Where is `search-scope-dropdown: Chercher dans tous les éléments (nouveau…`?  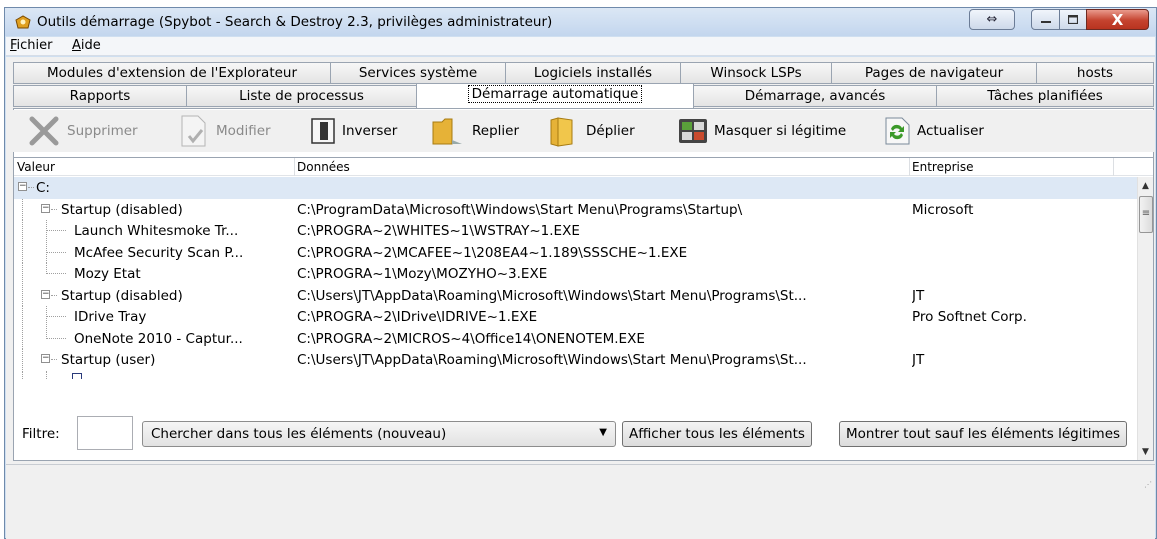 search-scope-dropdown: Chercher dans tous les éléments (nouveau… is located at coordinates (379, 434).